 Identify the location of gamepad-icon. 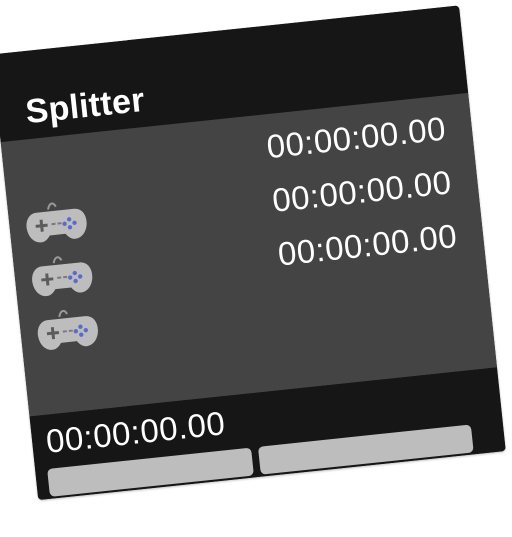
(67, 329).